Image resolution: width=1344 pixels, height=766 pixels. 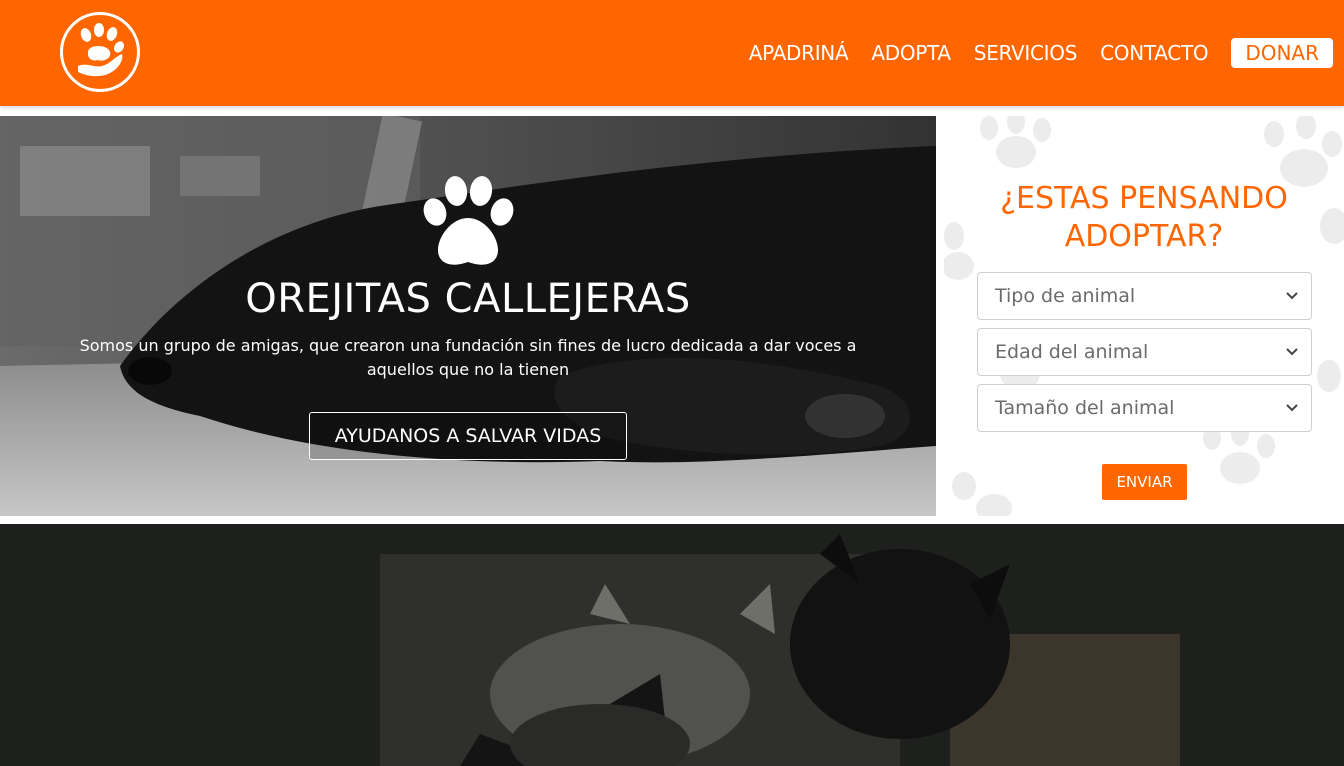 What do you see at coordinates (1065, 296) in the screenshot?
I see `animal-type-value: Tipo de animal` at bounding box center [1065, 296].